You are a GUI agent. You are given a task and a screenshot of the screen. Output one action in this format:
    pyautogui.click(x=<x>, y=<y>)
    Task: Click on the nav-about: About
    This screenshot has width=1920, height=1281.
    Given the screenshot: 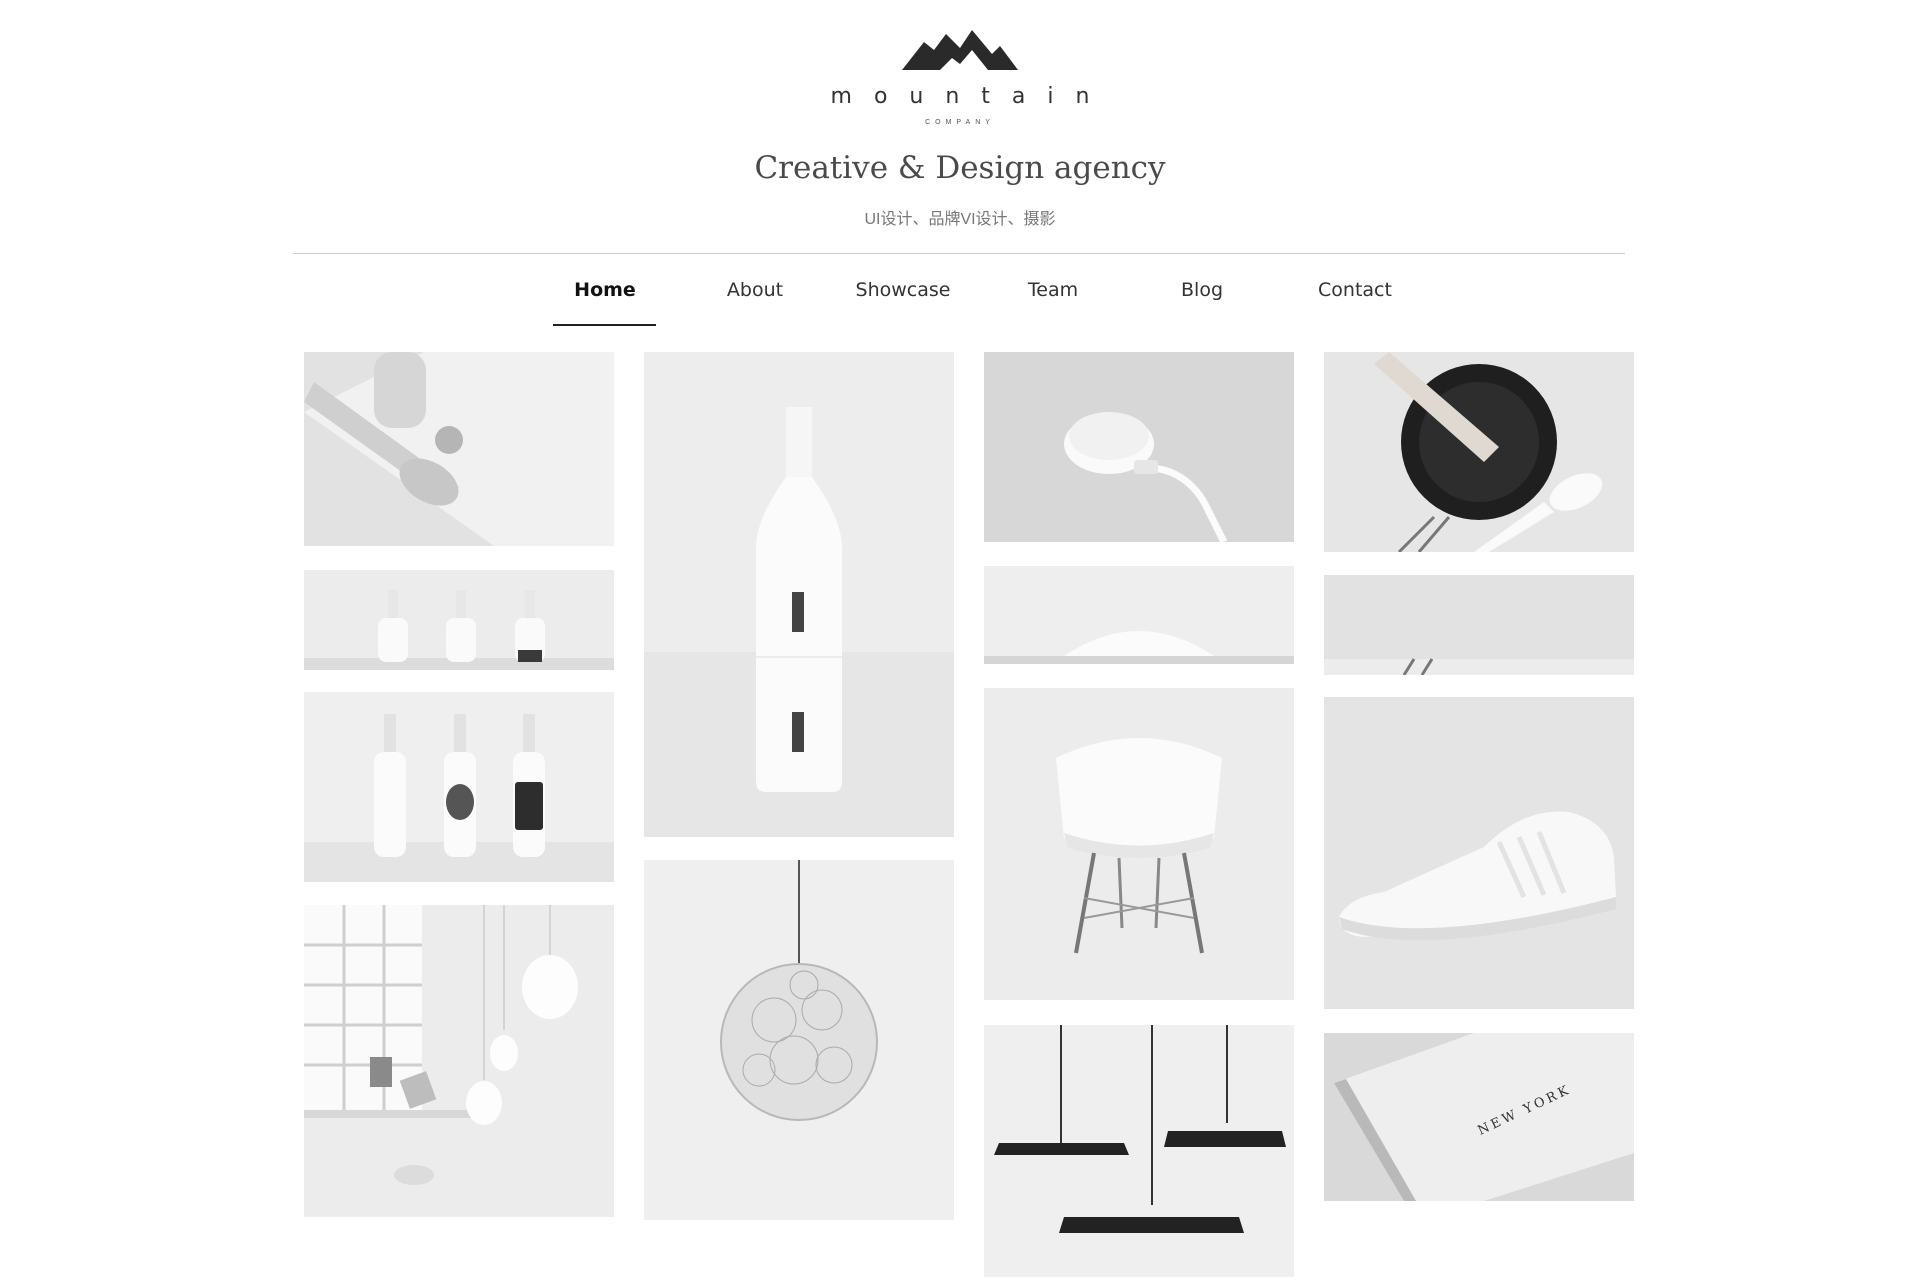 What is the action you would take?
    pyautogui.click(x=755, y=298)
    